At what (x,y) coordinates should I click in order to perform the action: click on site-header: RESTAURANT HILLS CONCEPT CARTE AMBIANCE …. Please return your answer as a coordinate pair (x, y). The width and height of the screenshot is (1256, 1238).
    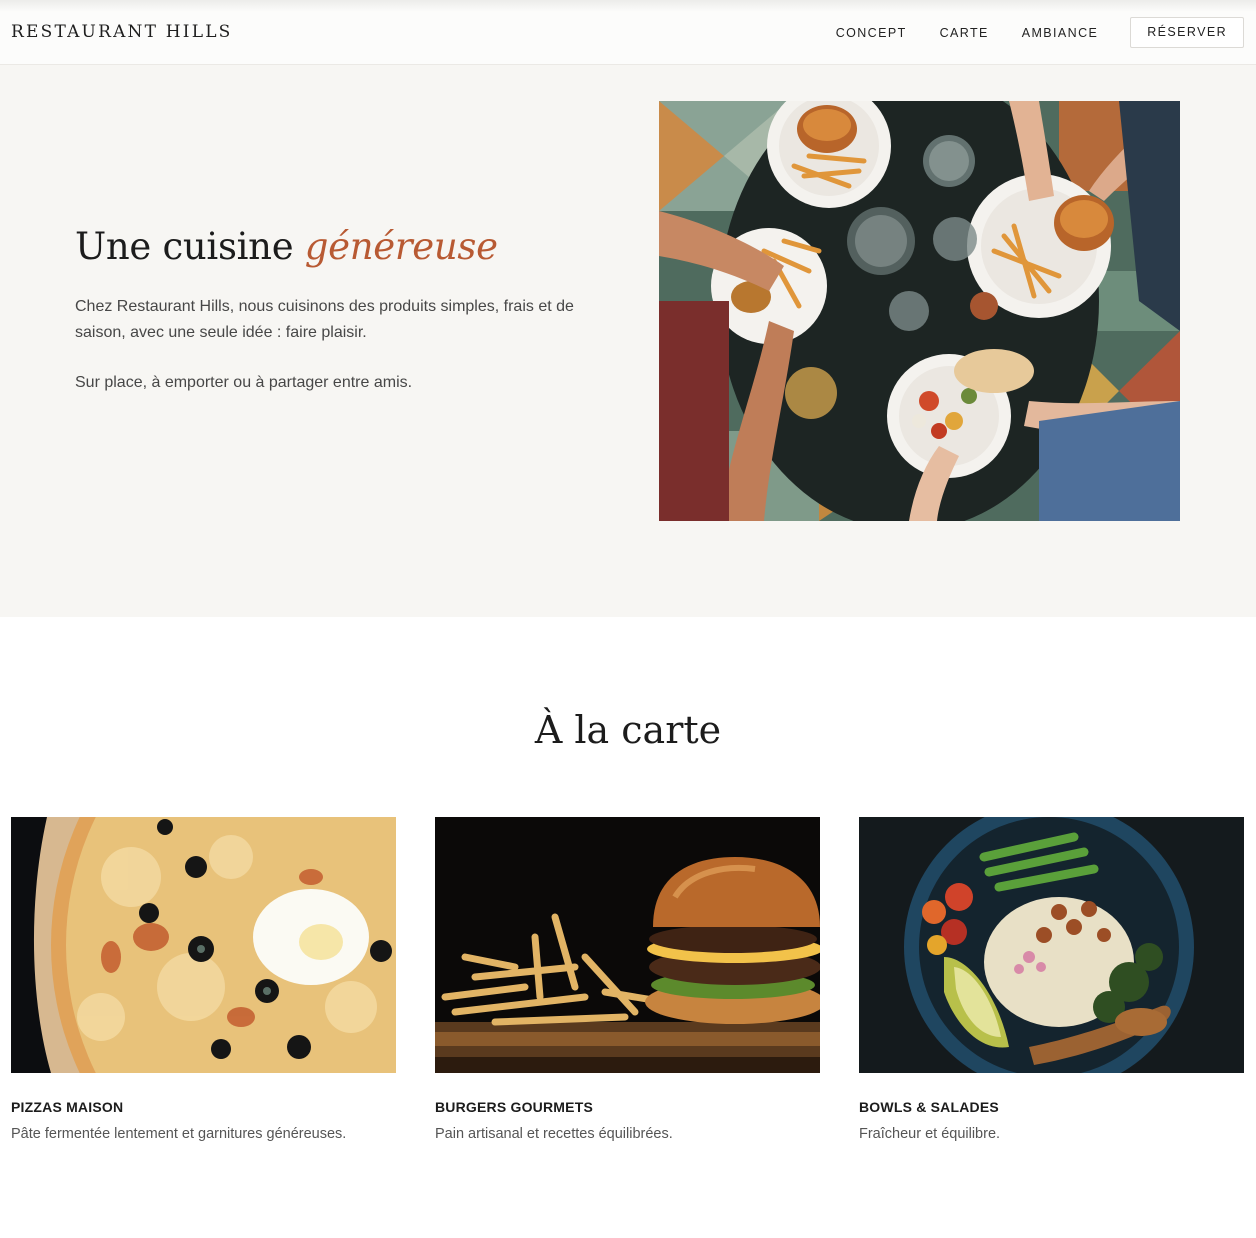
    Looking at the image, I should click on (628, 32).